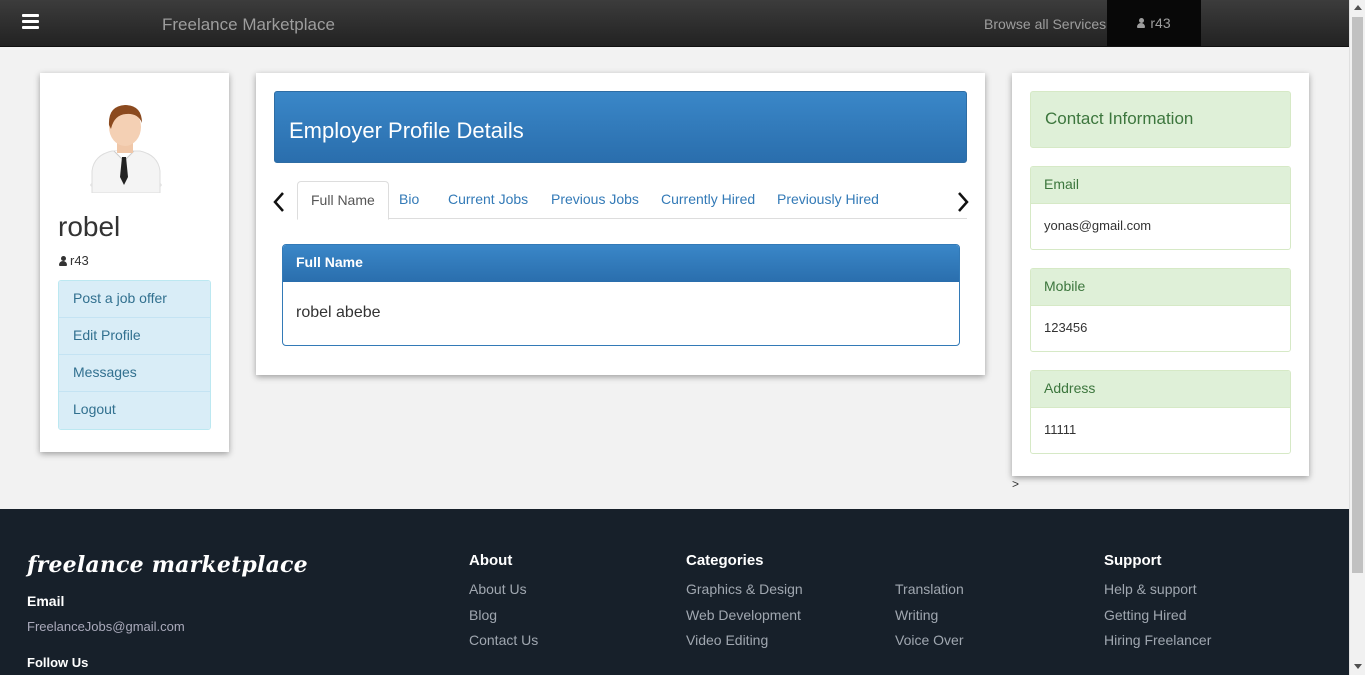 Image resolution: width=1365 pixels, height=675 pixels. Describe the element at coordinates (79, 260) in the screenshot. I see `profile-username-text: r43` at that location.